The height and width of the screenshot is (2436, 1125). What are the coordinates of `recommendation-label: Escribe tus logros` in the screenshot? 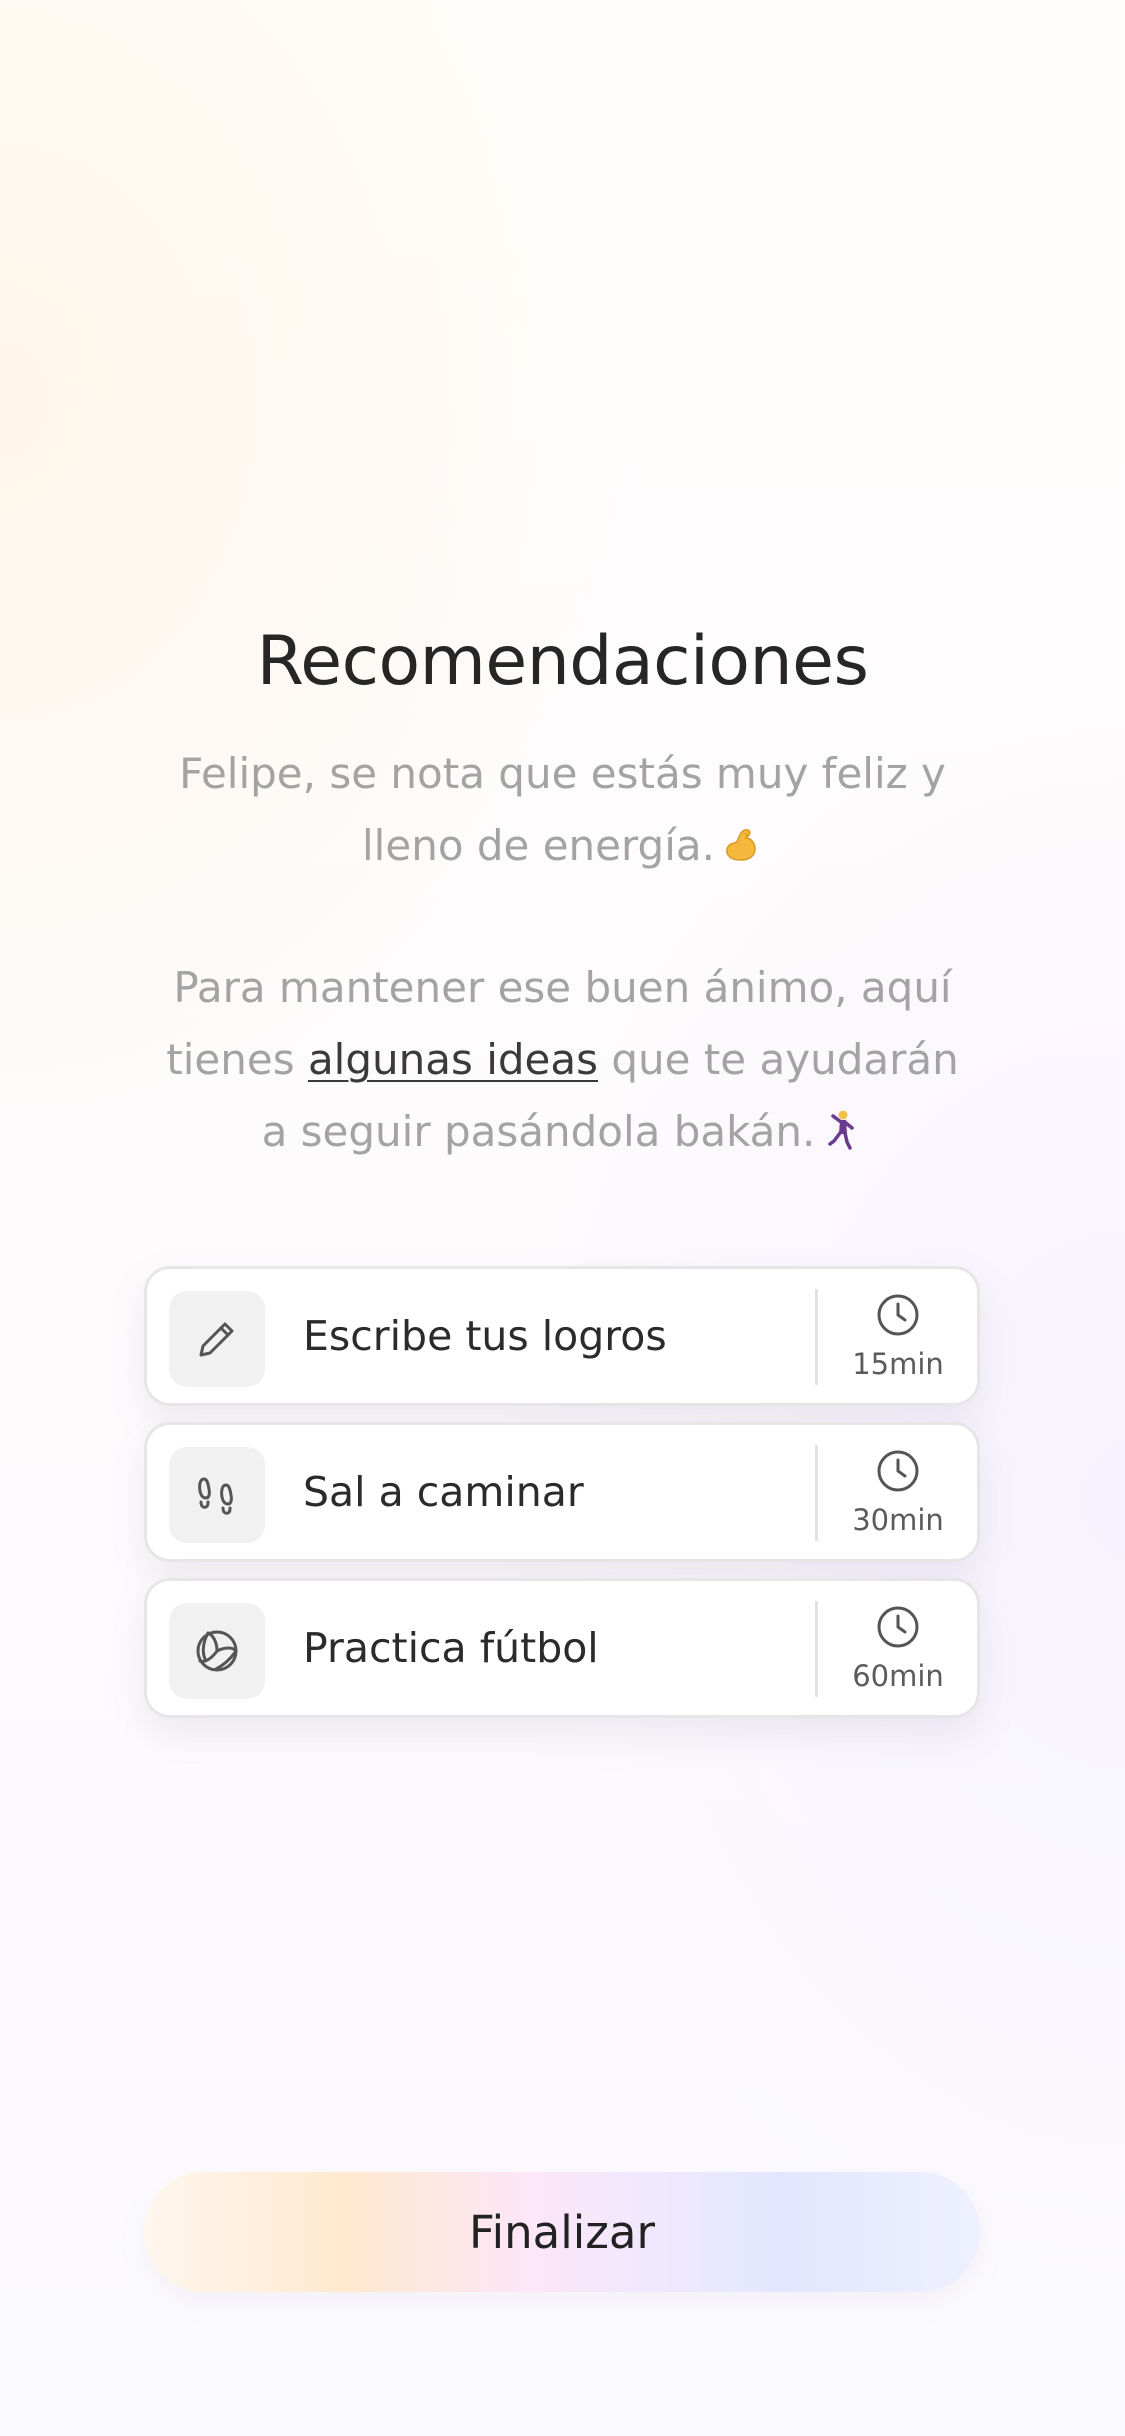 It's located at (485, 1336).